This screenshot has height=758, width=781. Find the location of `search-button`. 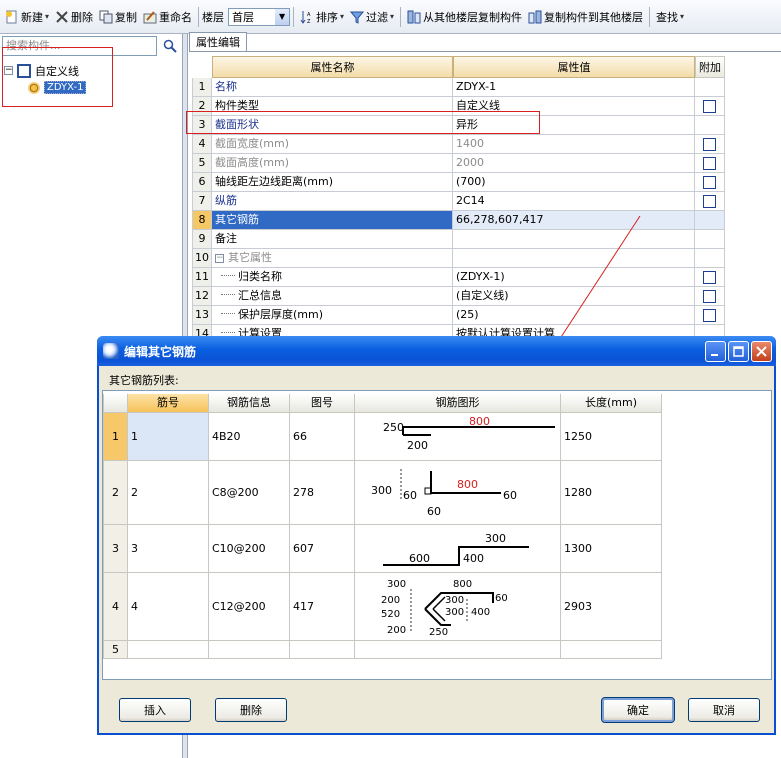

search-button is located at coordinates (170, 46).